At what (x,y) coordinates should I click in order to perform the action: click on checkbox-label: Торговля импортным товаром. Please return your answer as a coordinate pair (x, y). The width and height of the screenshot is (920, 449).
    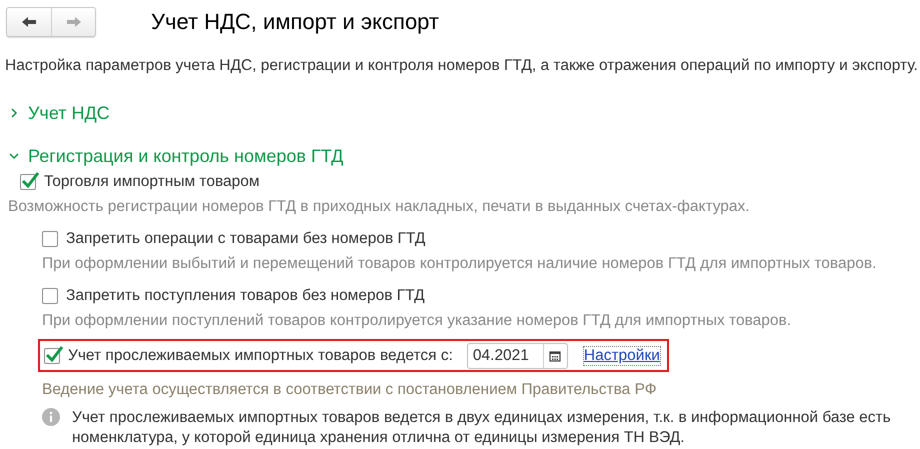
    Looking at the image, I should click on (152, 181).